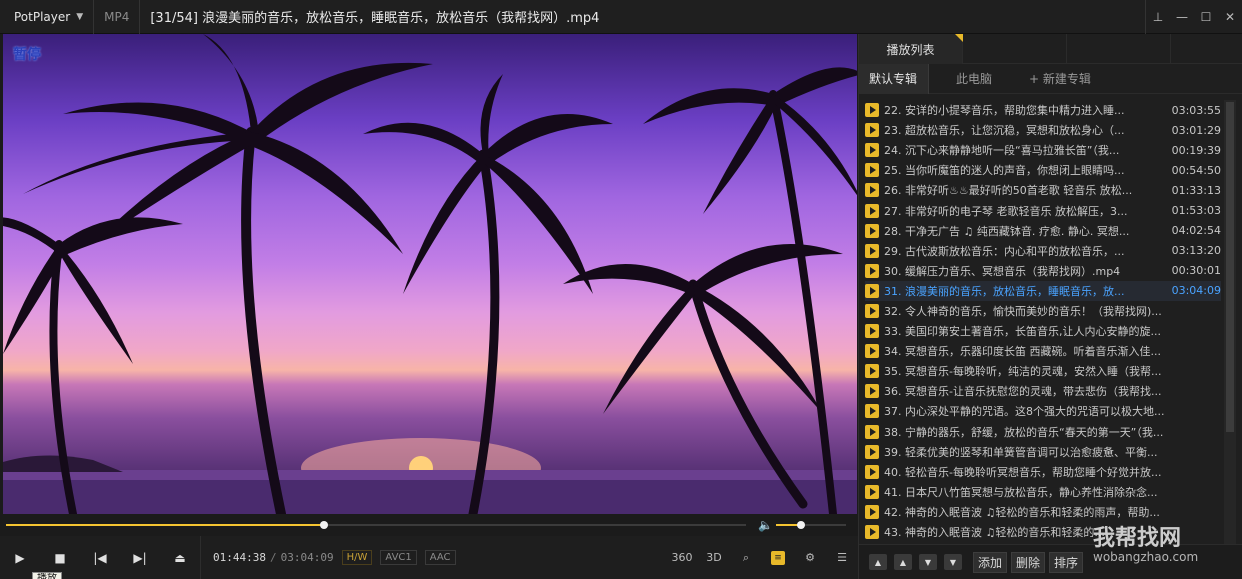  I want to click on playlist-item: 28. 干净无广告 ♫ 纯西藏钵音. 疗愈. 静心. 冥想... 04:02:54, so click(1043, 231).